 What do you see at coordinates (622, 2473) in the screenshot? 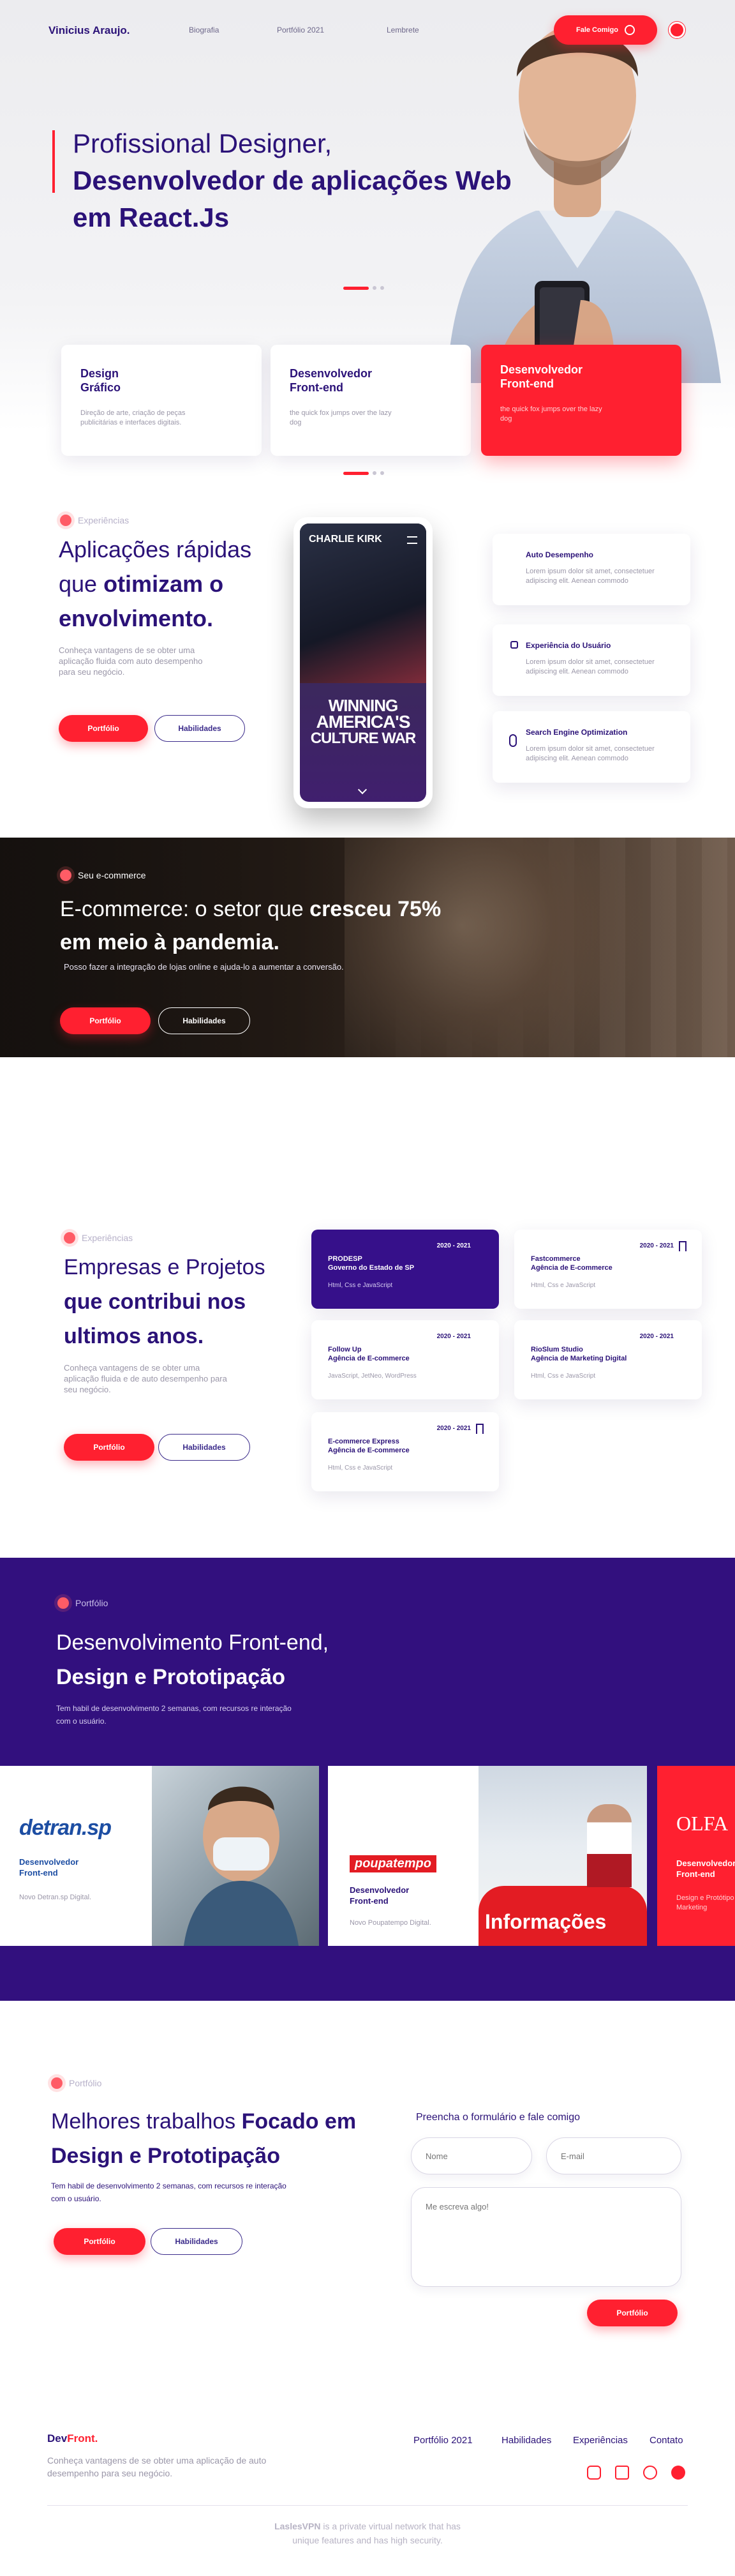
I see `linkedin-icon` at bounding box center [622, 2473].